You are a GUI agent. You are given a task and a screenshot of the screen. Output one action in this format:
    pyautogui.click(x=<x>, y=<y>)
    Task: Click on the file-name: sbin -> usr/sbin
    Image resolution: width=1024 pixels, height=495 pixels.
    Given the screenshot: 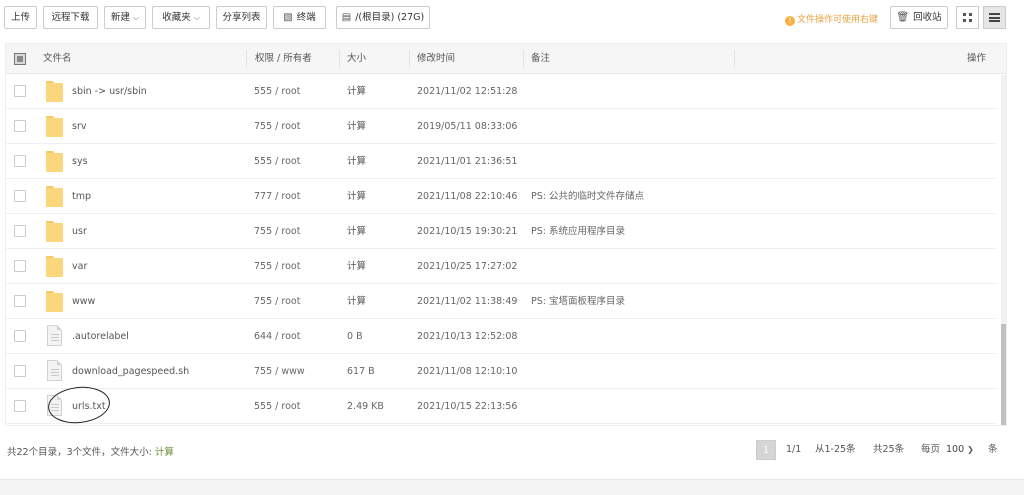 What is the action you would take?
    pyautogui.click(x=109, y=91)
    